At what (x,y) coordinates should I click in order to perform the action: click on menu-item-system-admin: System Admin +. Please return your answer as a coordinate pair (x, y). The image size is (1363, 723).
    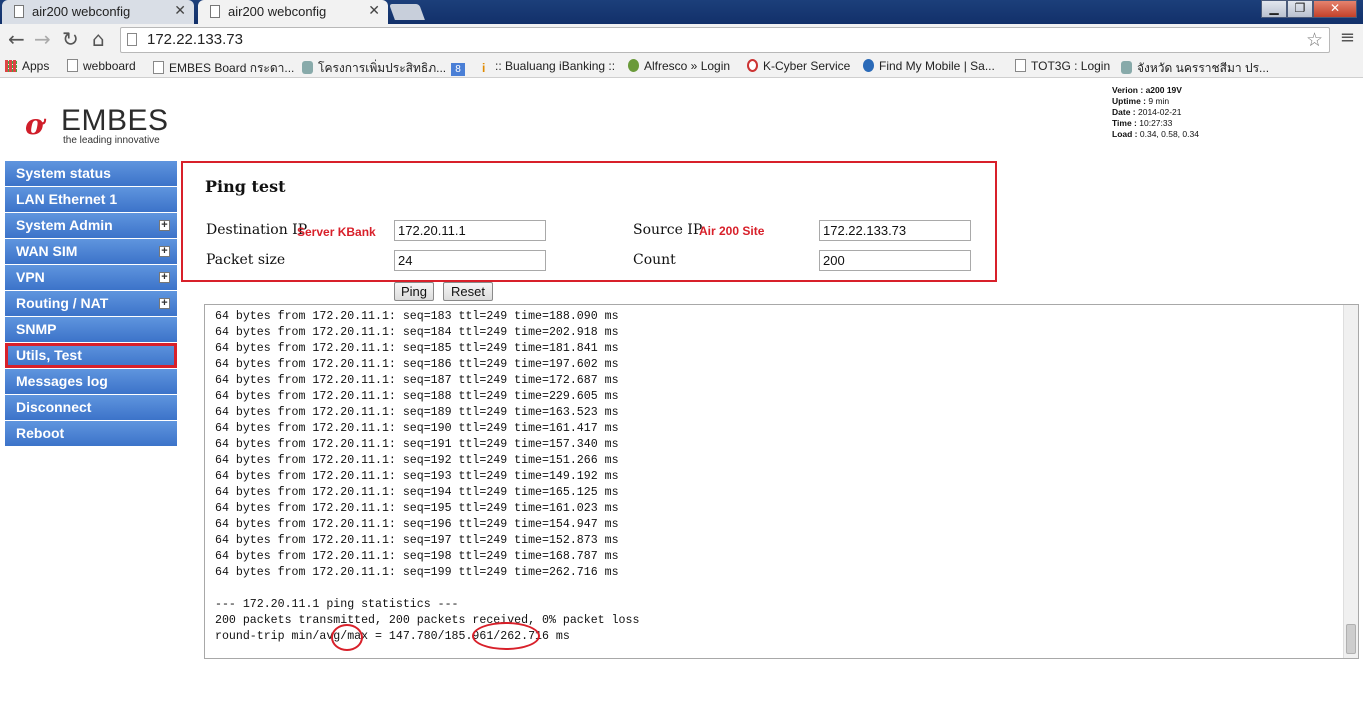
    Looking at the image, I should click on (91, 225).